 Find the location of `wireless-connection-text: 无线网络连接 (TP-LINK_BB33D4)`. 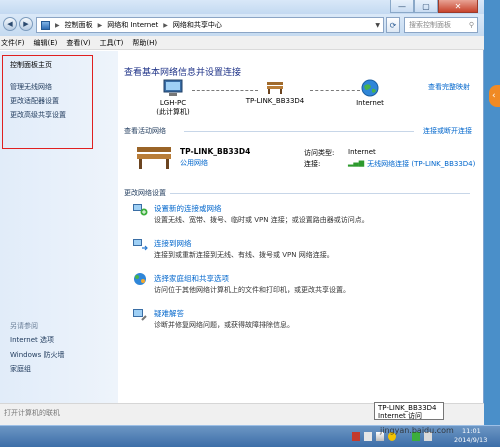

wireless-connection-text: 无线网络连接 (TP-LINK_BB33D4) is located at coordinates (421, 164).